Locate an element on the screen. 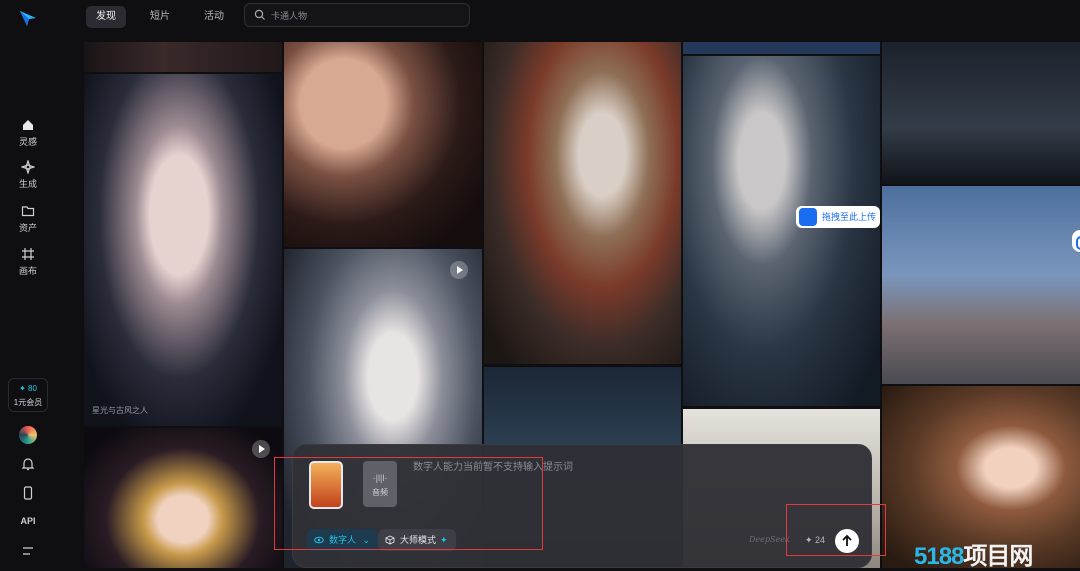 The height and width of the screenshot is (571, 1080). sidebar-item-canvas: 画布 is located at coordinates (28, 262).